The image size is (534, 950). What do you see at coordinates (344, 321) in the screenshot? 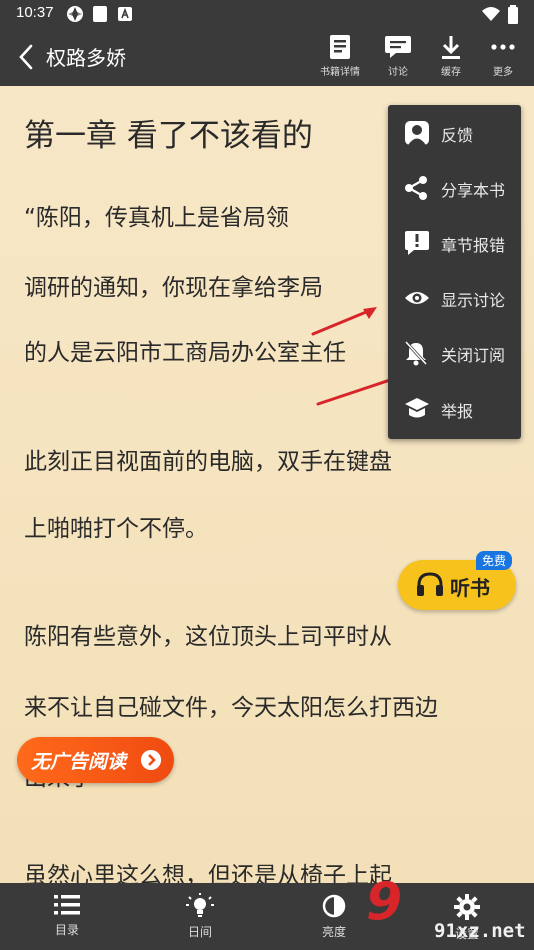
I see `annotation-arrow-icon` at bounding box center [344, 321].